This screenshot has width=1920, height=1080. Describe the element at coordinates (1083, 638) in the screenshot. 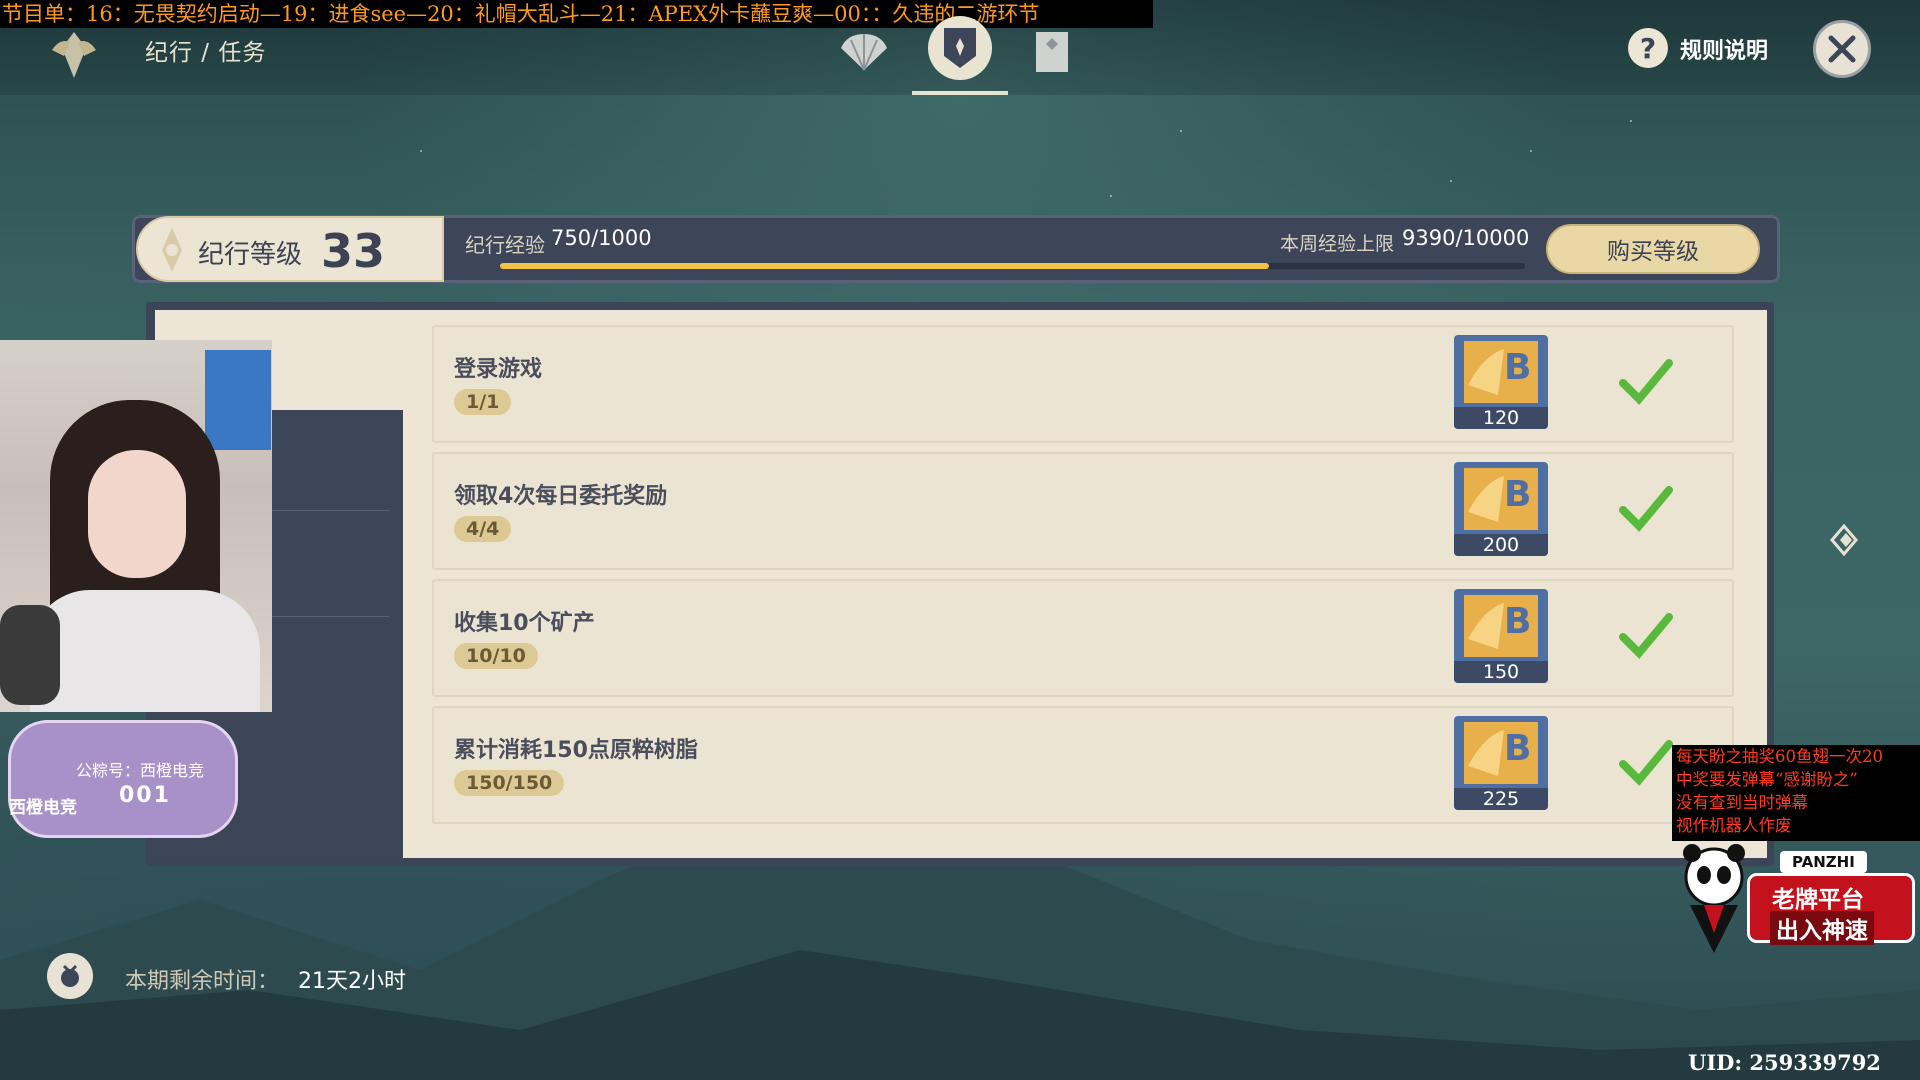

I see `task-card: 收集10个矿产 10/10 B 150` at that location.